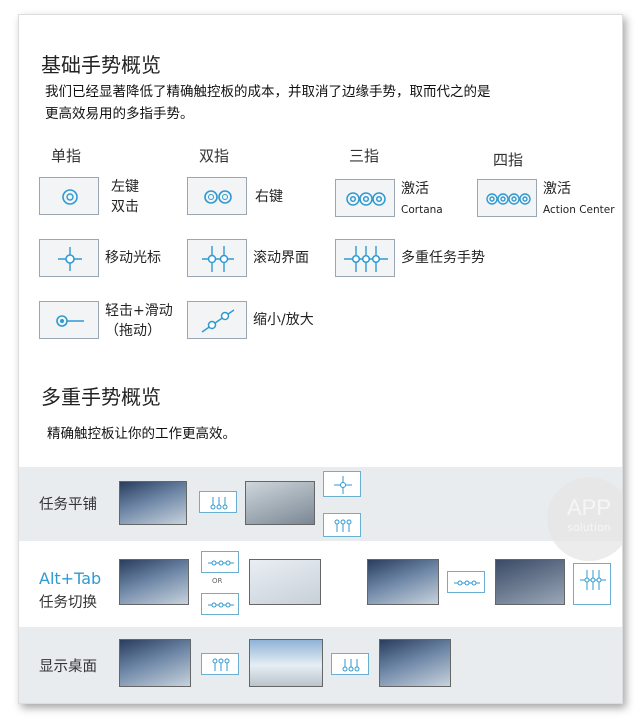 The image size is (640, 724). I want to click on two-finger-right-click-label: 右键, so click(269, 197).